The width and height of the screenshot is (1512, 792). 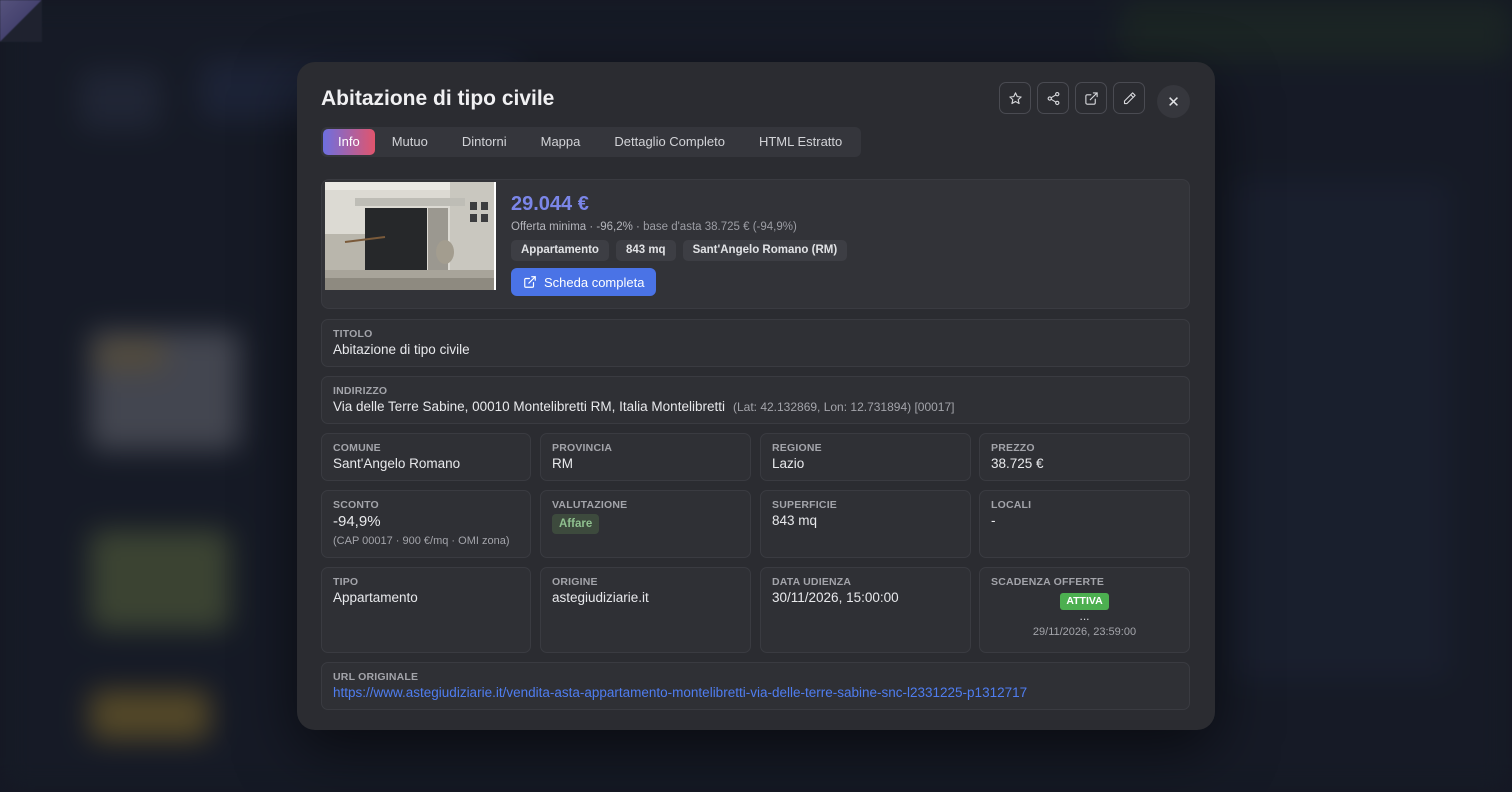 I want to click on status-badge: ATTIVA, so click(x=1084, y=601).